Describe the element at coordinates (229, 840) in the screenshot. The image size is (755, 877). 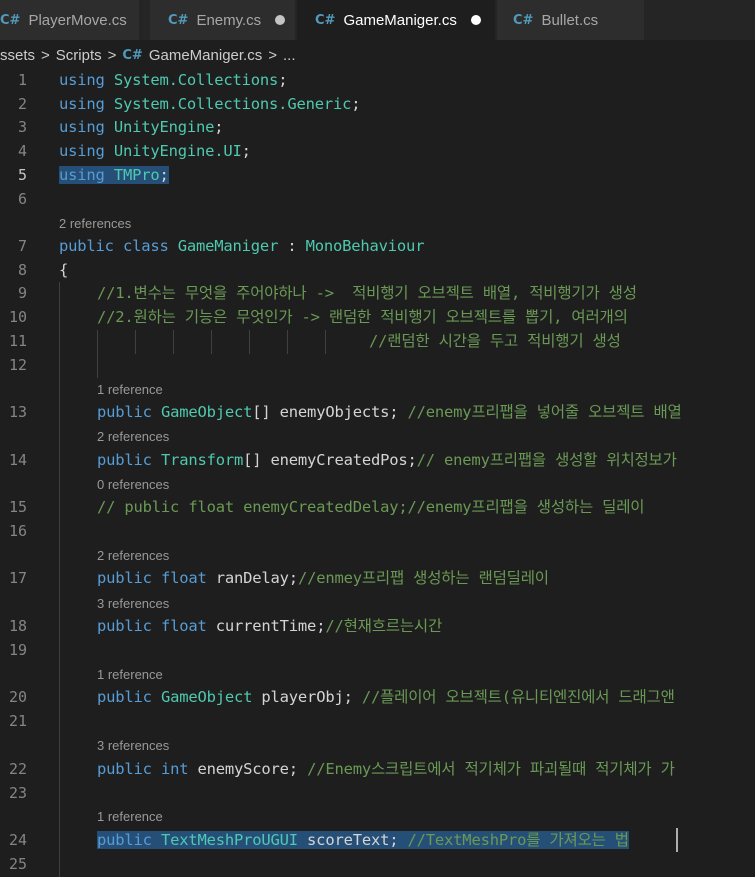
I see `type-name: TextMeshProUGUI` at that location.